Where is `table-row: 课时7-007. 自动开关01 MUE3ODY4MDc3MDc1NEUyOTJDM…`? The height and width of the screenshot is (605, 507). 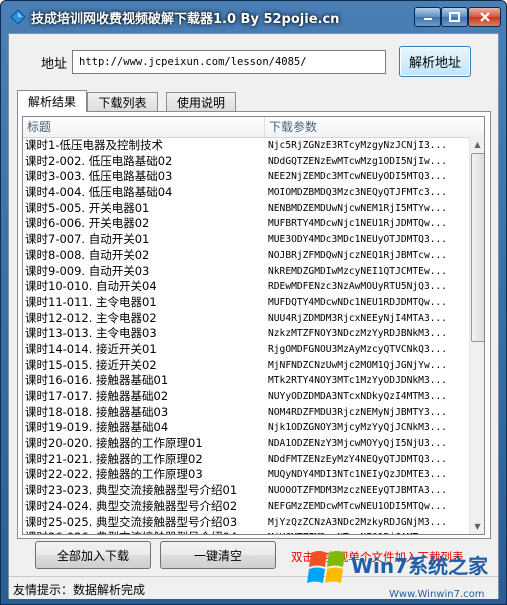
table-row: 课时7-007. 自动开关01 MUE3ODY4MDc3MDc1NEUyOTJDM… is located at coordinates (246, 240).